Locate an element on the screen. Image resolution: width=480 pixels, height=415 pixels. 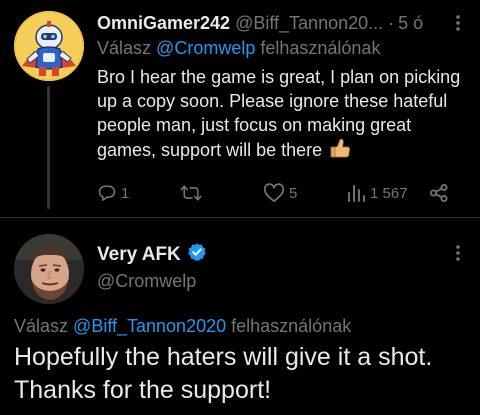
author-name-row: Very AFK is located at coordinates (152, 255).